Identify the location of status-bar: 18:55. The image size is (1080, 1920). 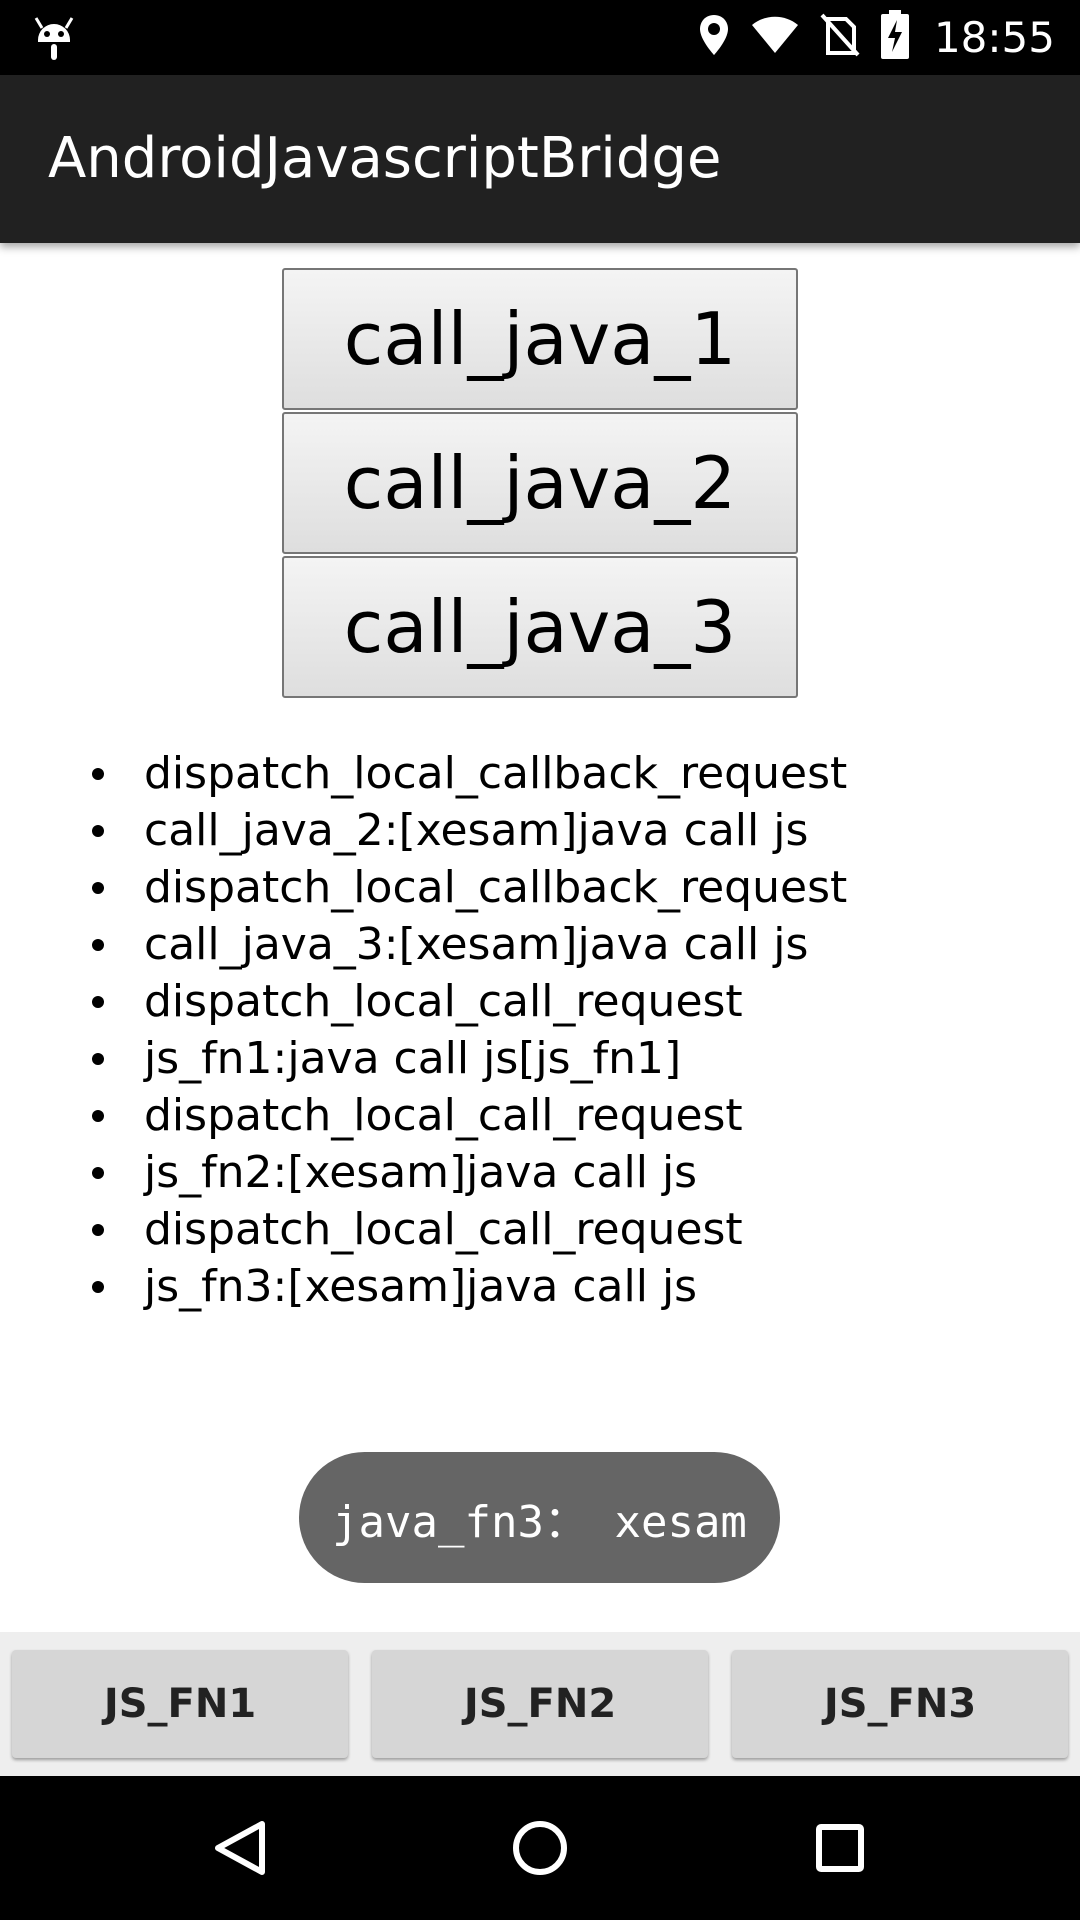
(540, 37).